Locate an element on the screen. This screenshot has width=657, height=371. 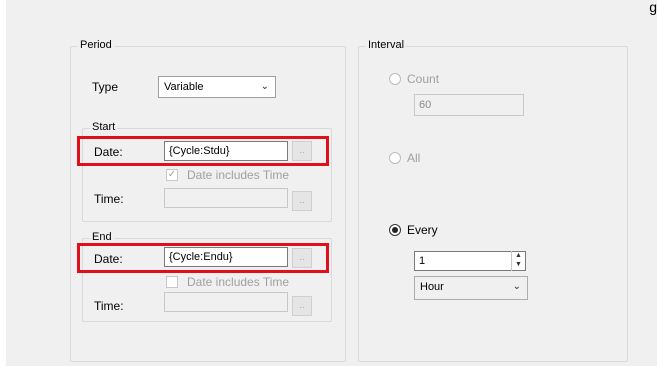
count-label: Count is located at coordinates (423, 79).